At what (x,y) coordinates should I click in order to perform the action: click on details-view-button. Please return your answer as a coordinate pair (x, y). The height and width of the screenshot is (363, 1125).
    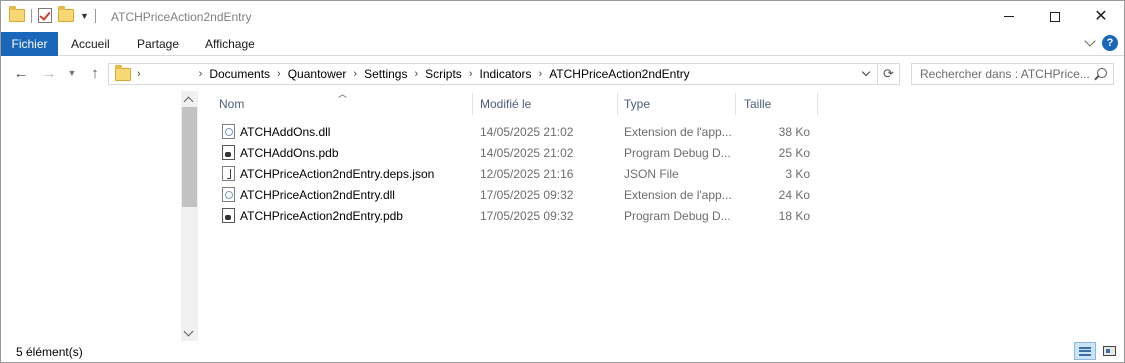
    Looking at the image, I should click on (1085, 351).